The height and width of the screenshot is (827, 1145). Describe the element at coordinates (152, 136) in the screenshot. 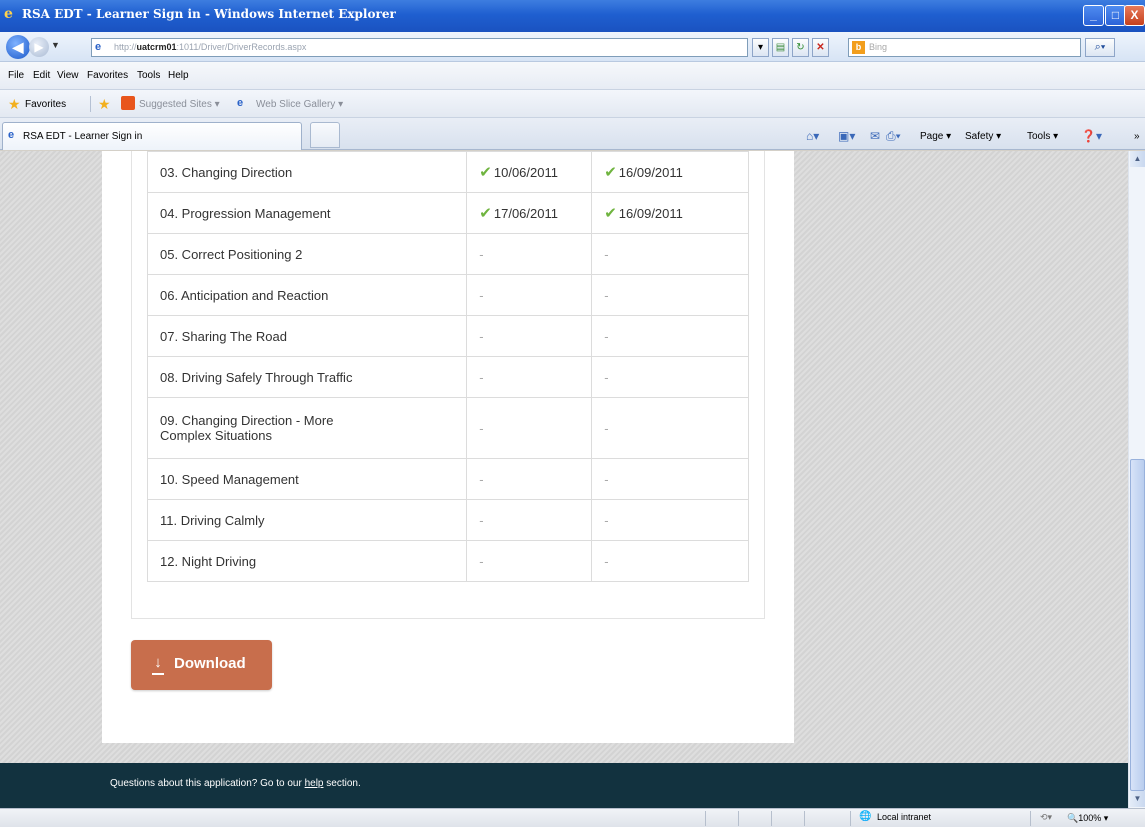

I see `tab-rsa-edt: e RSA EDT - Learner Sign in` at that location.